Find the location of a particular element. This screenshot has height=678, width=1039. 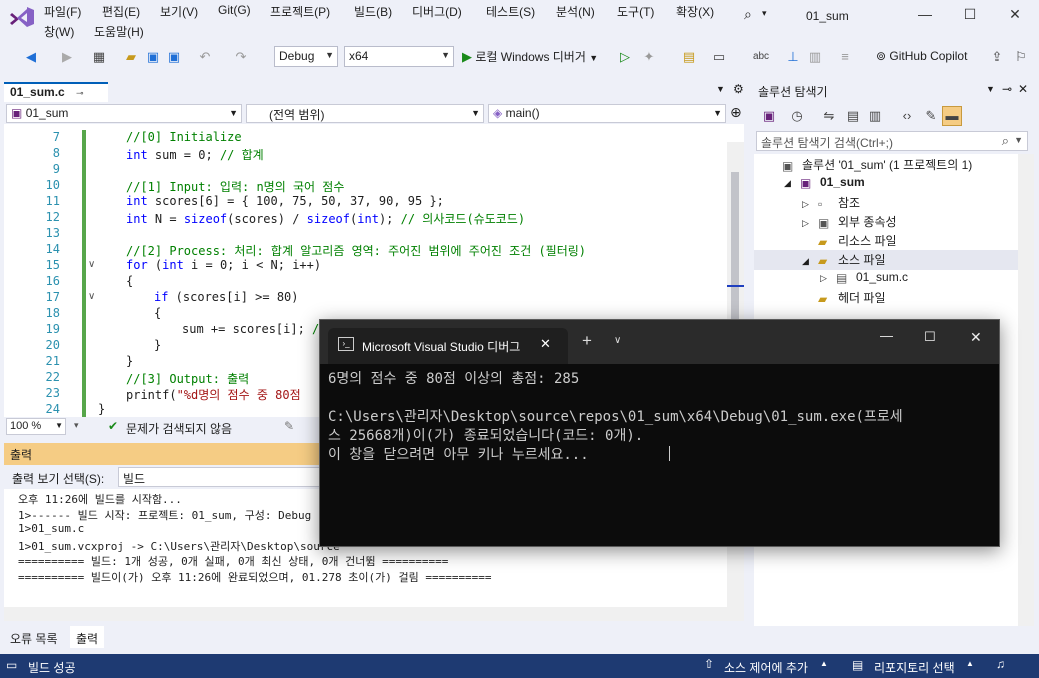

history-icon: ◷ is located at coordinates (797, 116).